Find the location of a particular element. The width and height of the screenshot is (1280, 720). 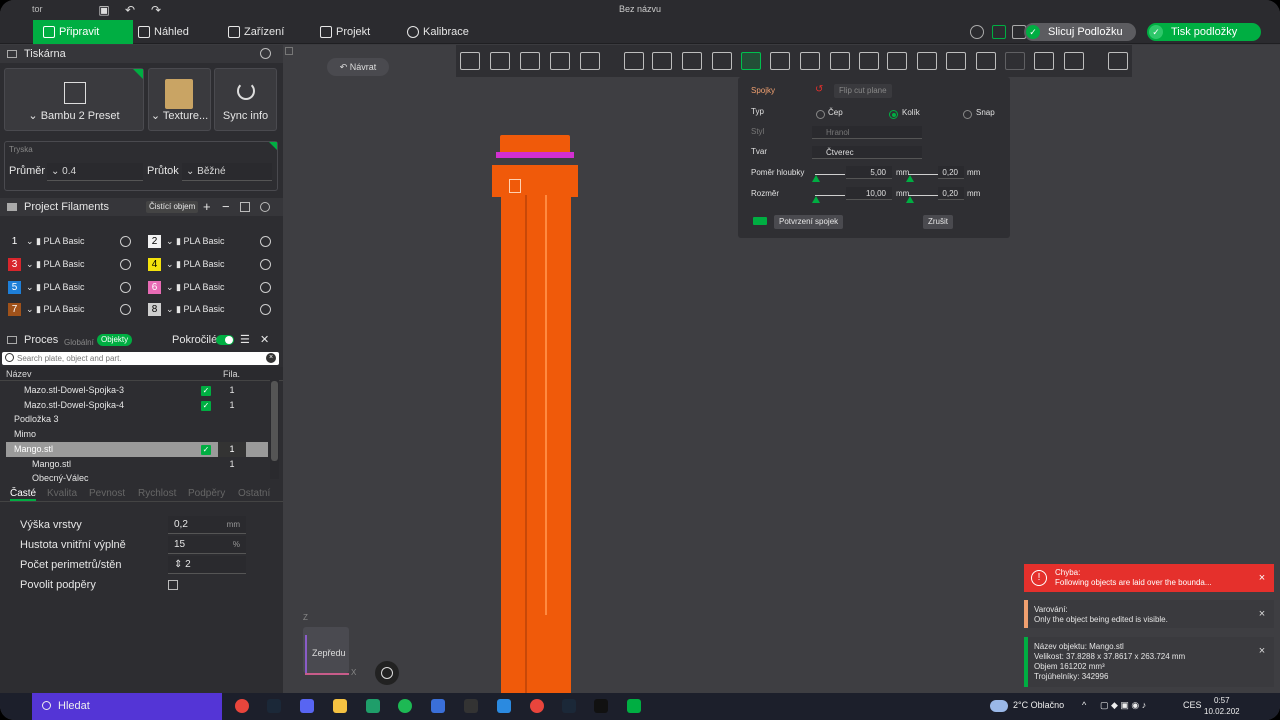

tree-item: Mazo.stl-Dowel-Spojka-3 ✓ 1 is located at coordinates (137, 390).